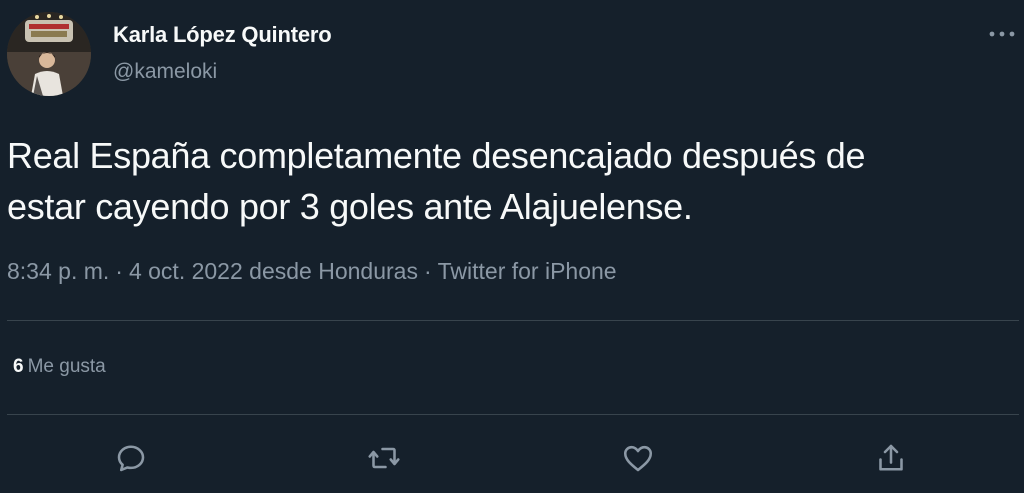  What do you see at coordinates (131, 458) in the screenshot?
I see `reply-icon` at bounding box center [131, 458].